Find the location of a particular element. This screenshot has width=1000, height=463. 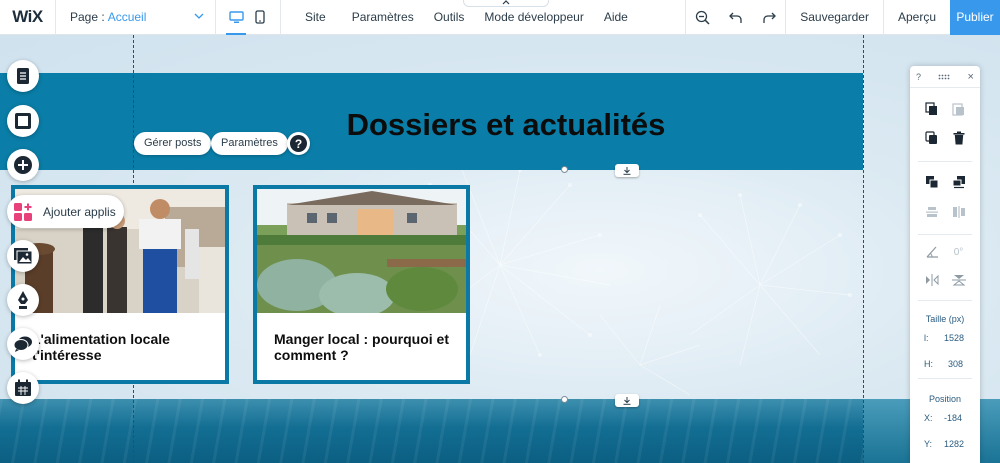

flip-vertical-icon is located at coordinates (958, 280).